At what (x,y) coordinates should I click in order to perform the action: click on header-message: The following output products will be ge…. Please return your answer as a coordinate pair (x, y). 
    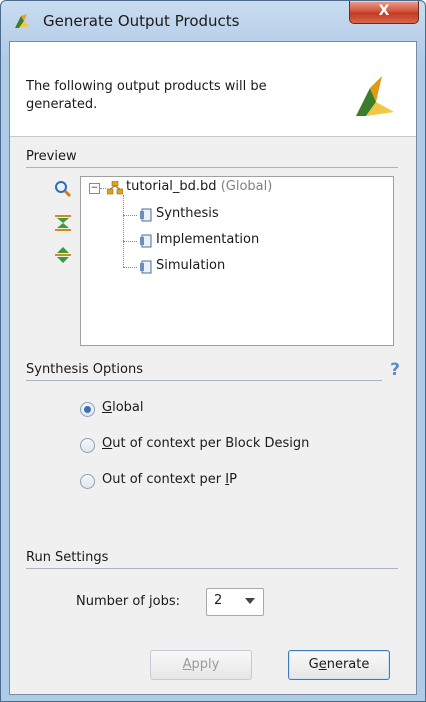
    Looking at the image, I should click on (146, 95).